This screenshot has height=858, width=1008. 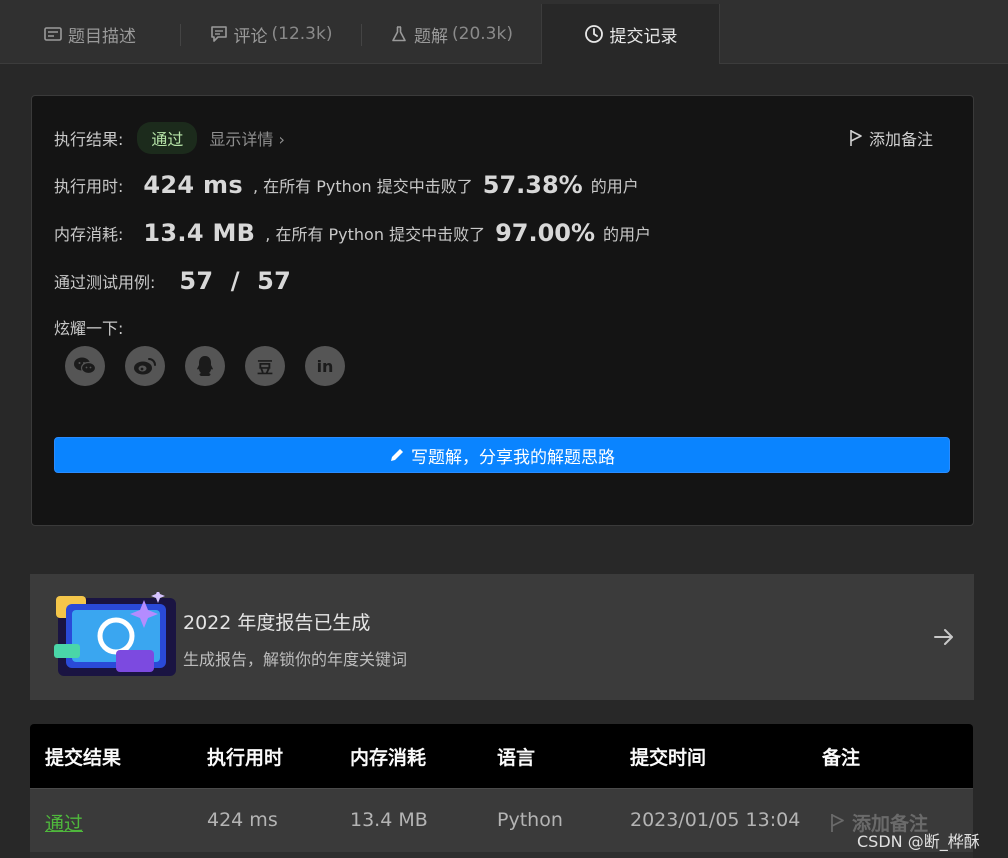 I want to click on clock-icon, so click(x=593, y=34).